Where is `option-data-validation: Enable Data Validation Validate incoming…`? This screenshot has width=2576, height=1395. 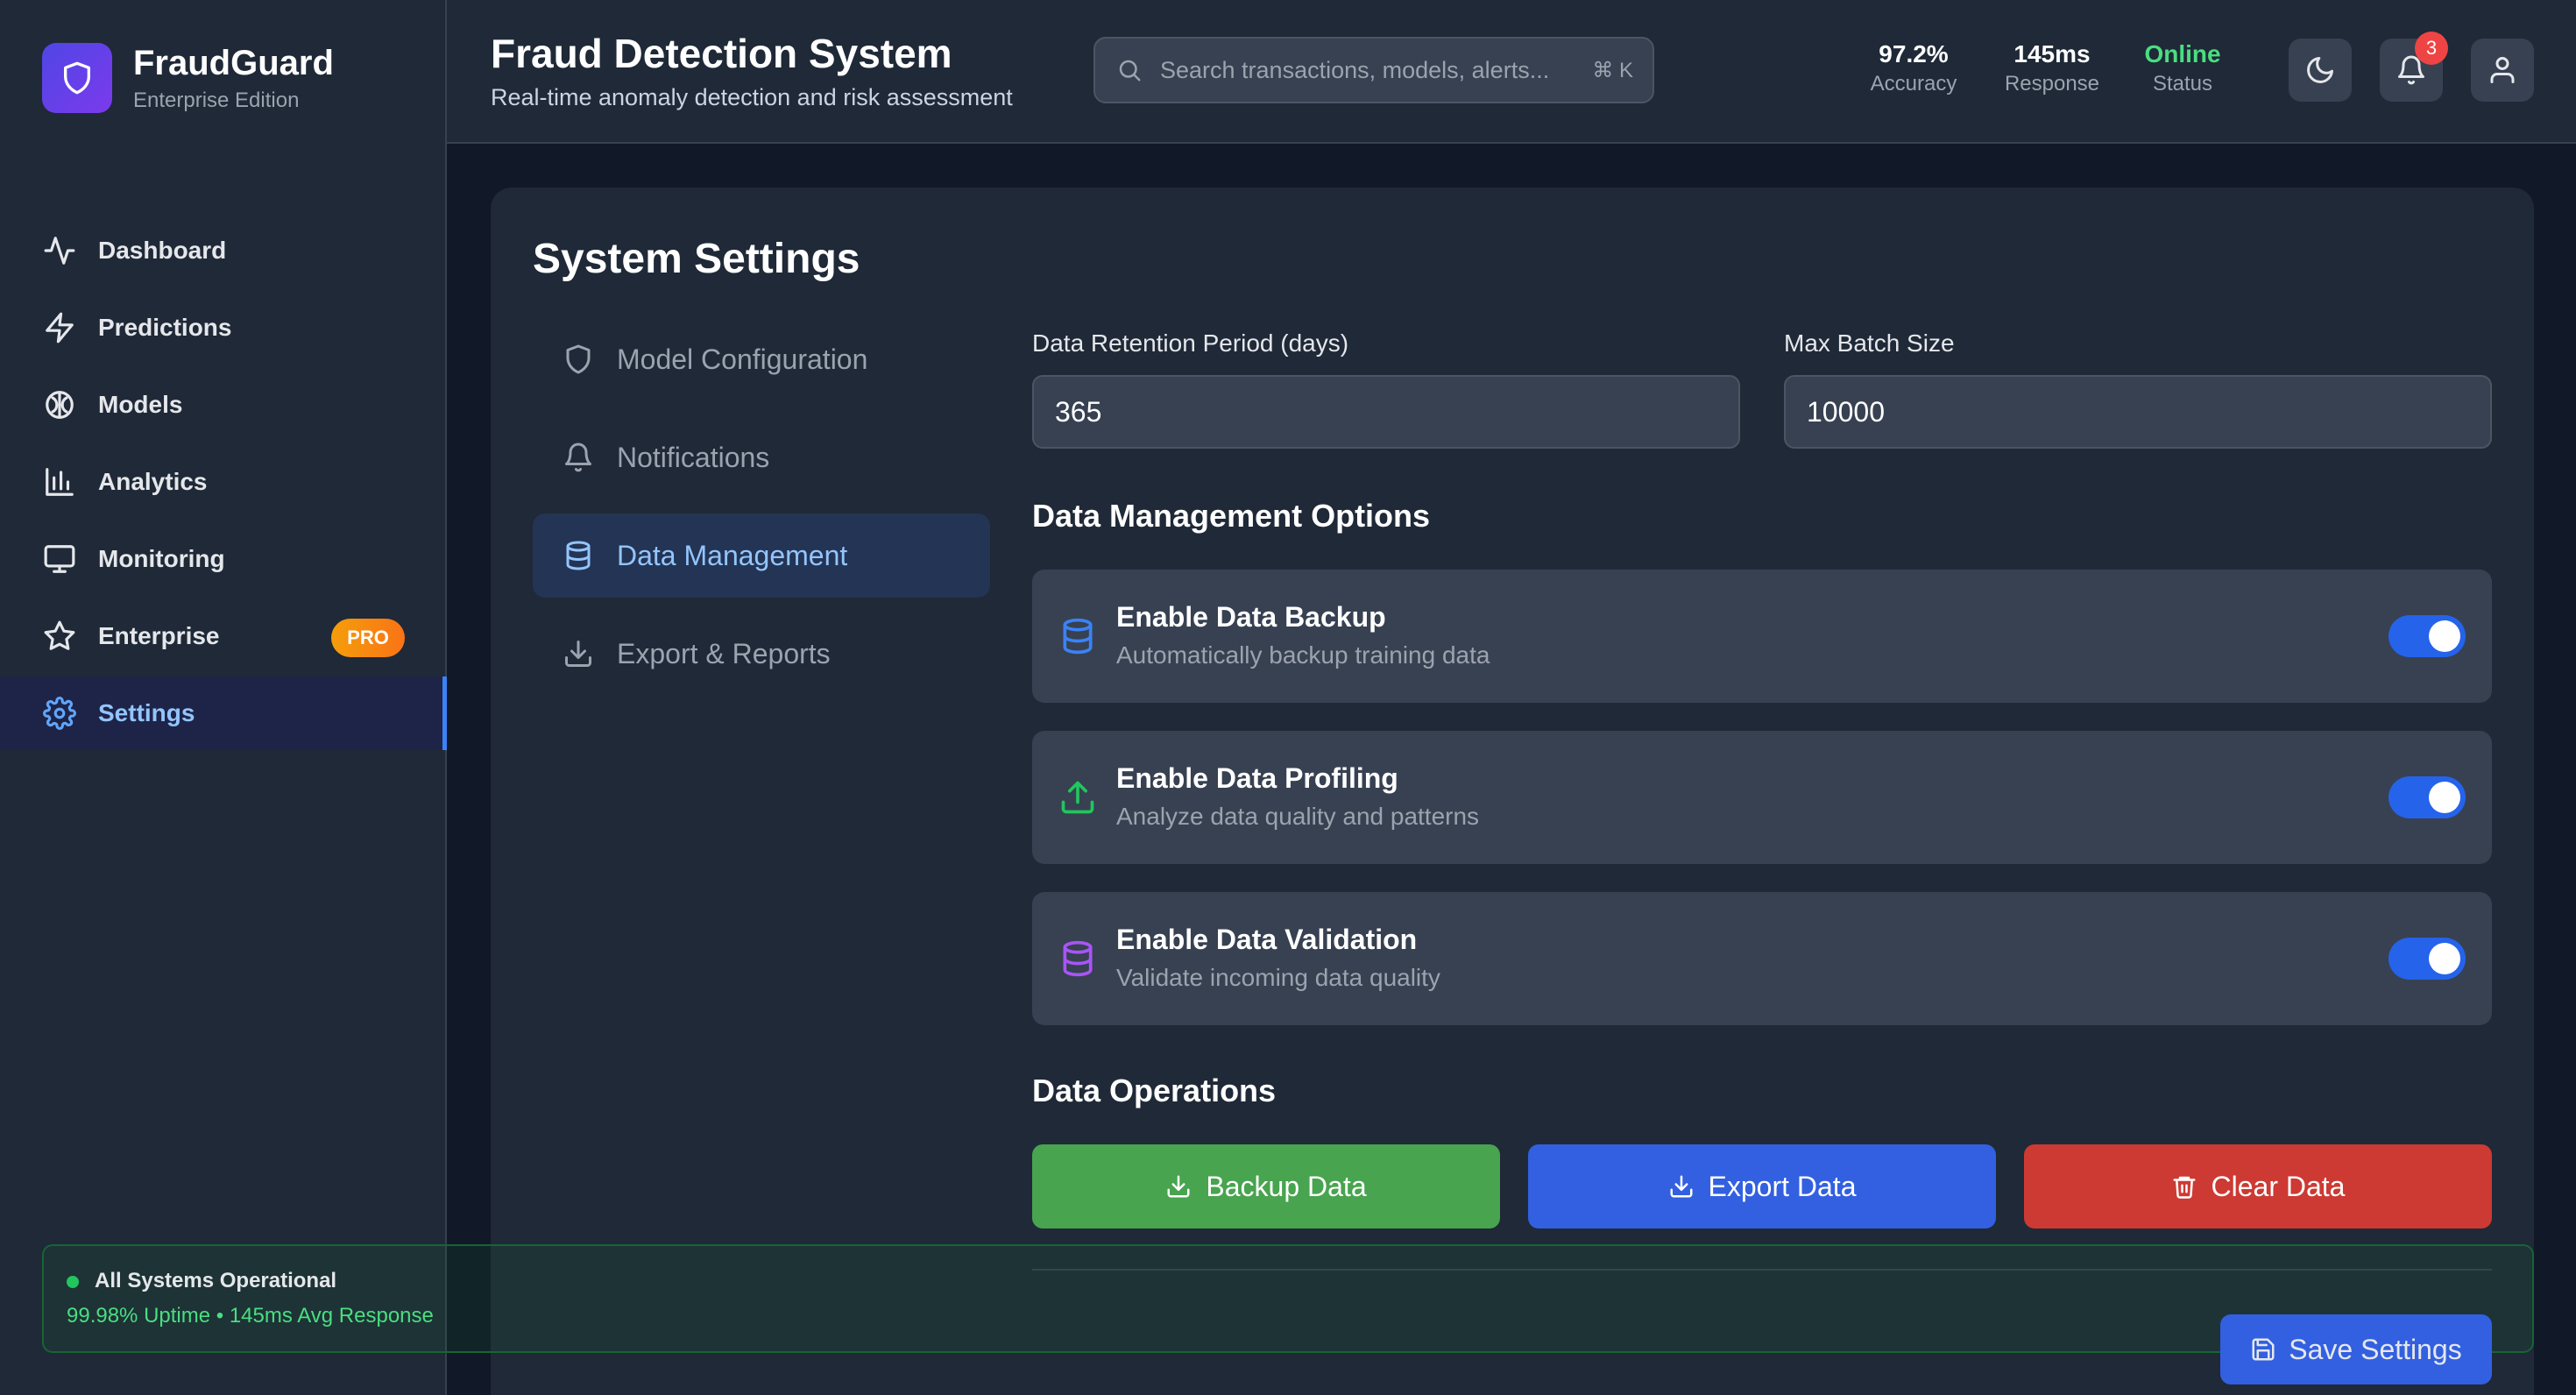
option-data-validation: Enable Data Validation Validate incoming… is located at coordinates (1762, 958).